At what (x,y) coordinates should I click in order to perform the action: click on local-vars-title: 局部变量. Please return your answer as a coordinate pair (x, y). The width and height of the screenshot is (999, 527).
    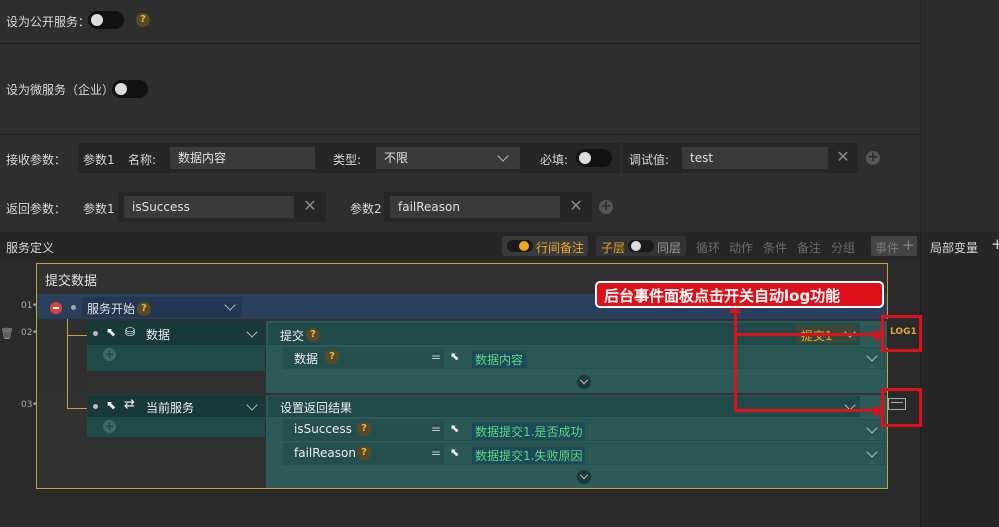
    Looking at the image, I should click on (954, 248).